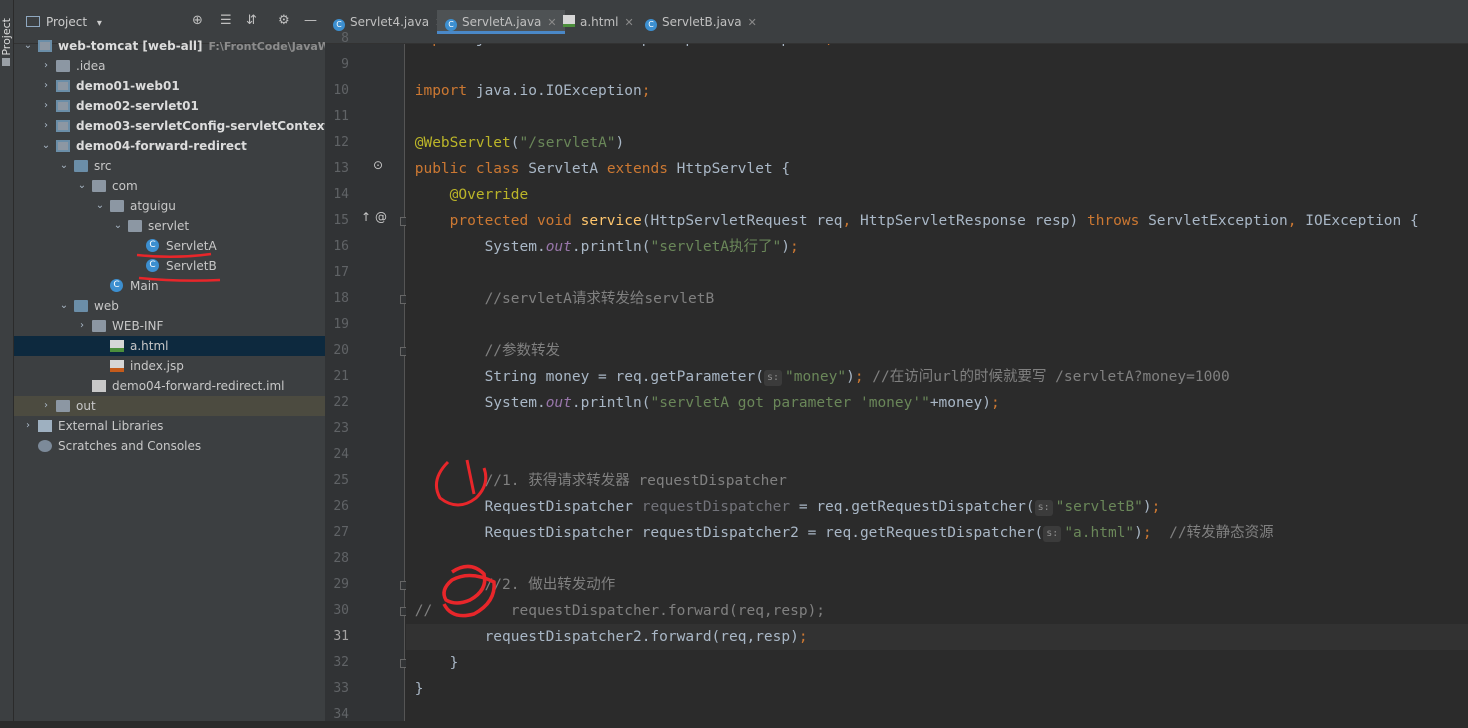 The height and width of the screenshot is (728, 1468). I want to click on tree-item: ⌄ demo04-forward-redirect, so click(169, 146).